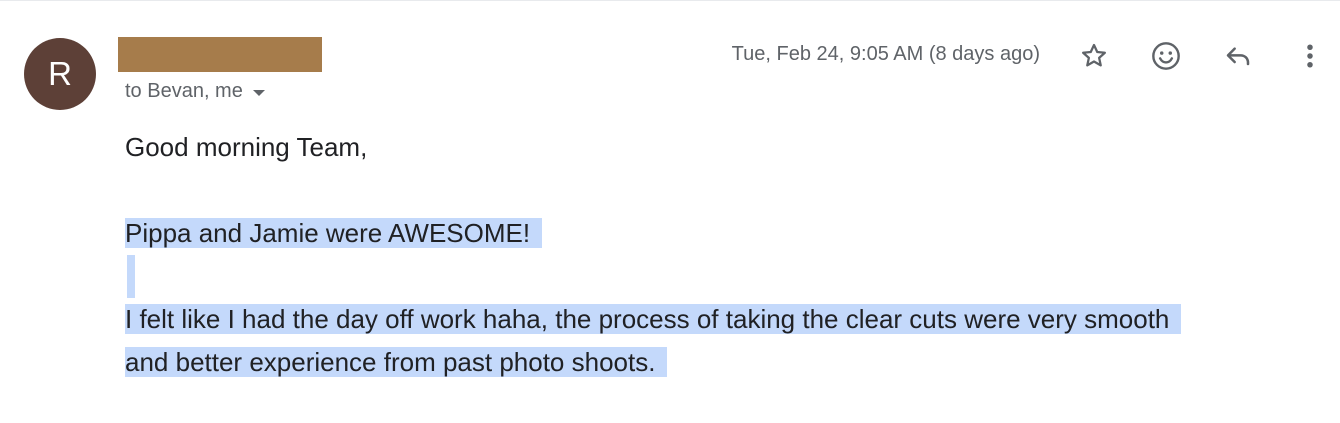 The width and height of the screenshot is (1340, 423). I want to click on selected-blank-line, so click(653, 276).